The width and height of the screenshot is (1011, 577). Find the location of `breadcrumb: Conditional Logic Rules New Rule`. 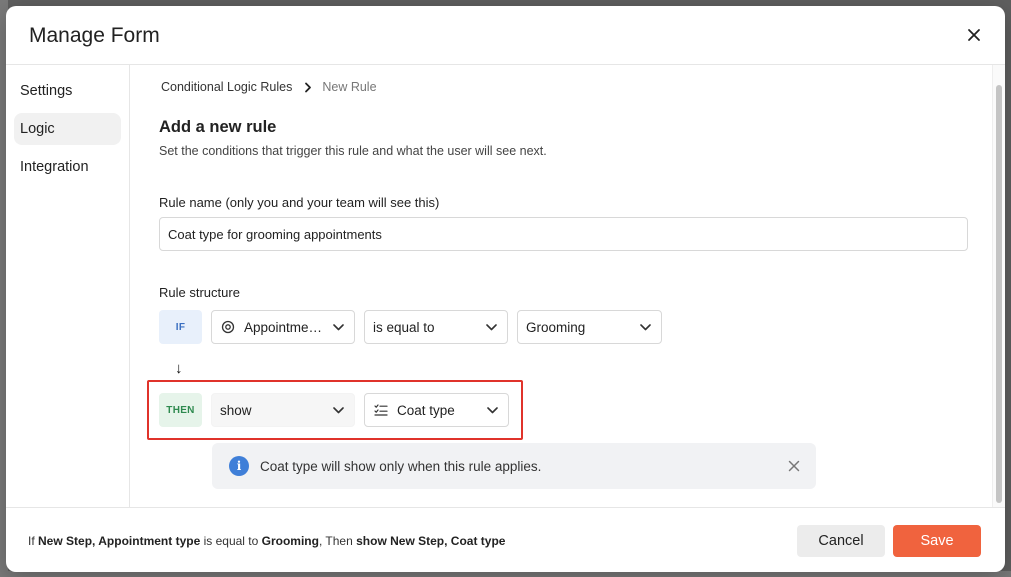

breadcrumb: Conditional Logic Rules New Rule is located at coordinates (269, 87).